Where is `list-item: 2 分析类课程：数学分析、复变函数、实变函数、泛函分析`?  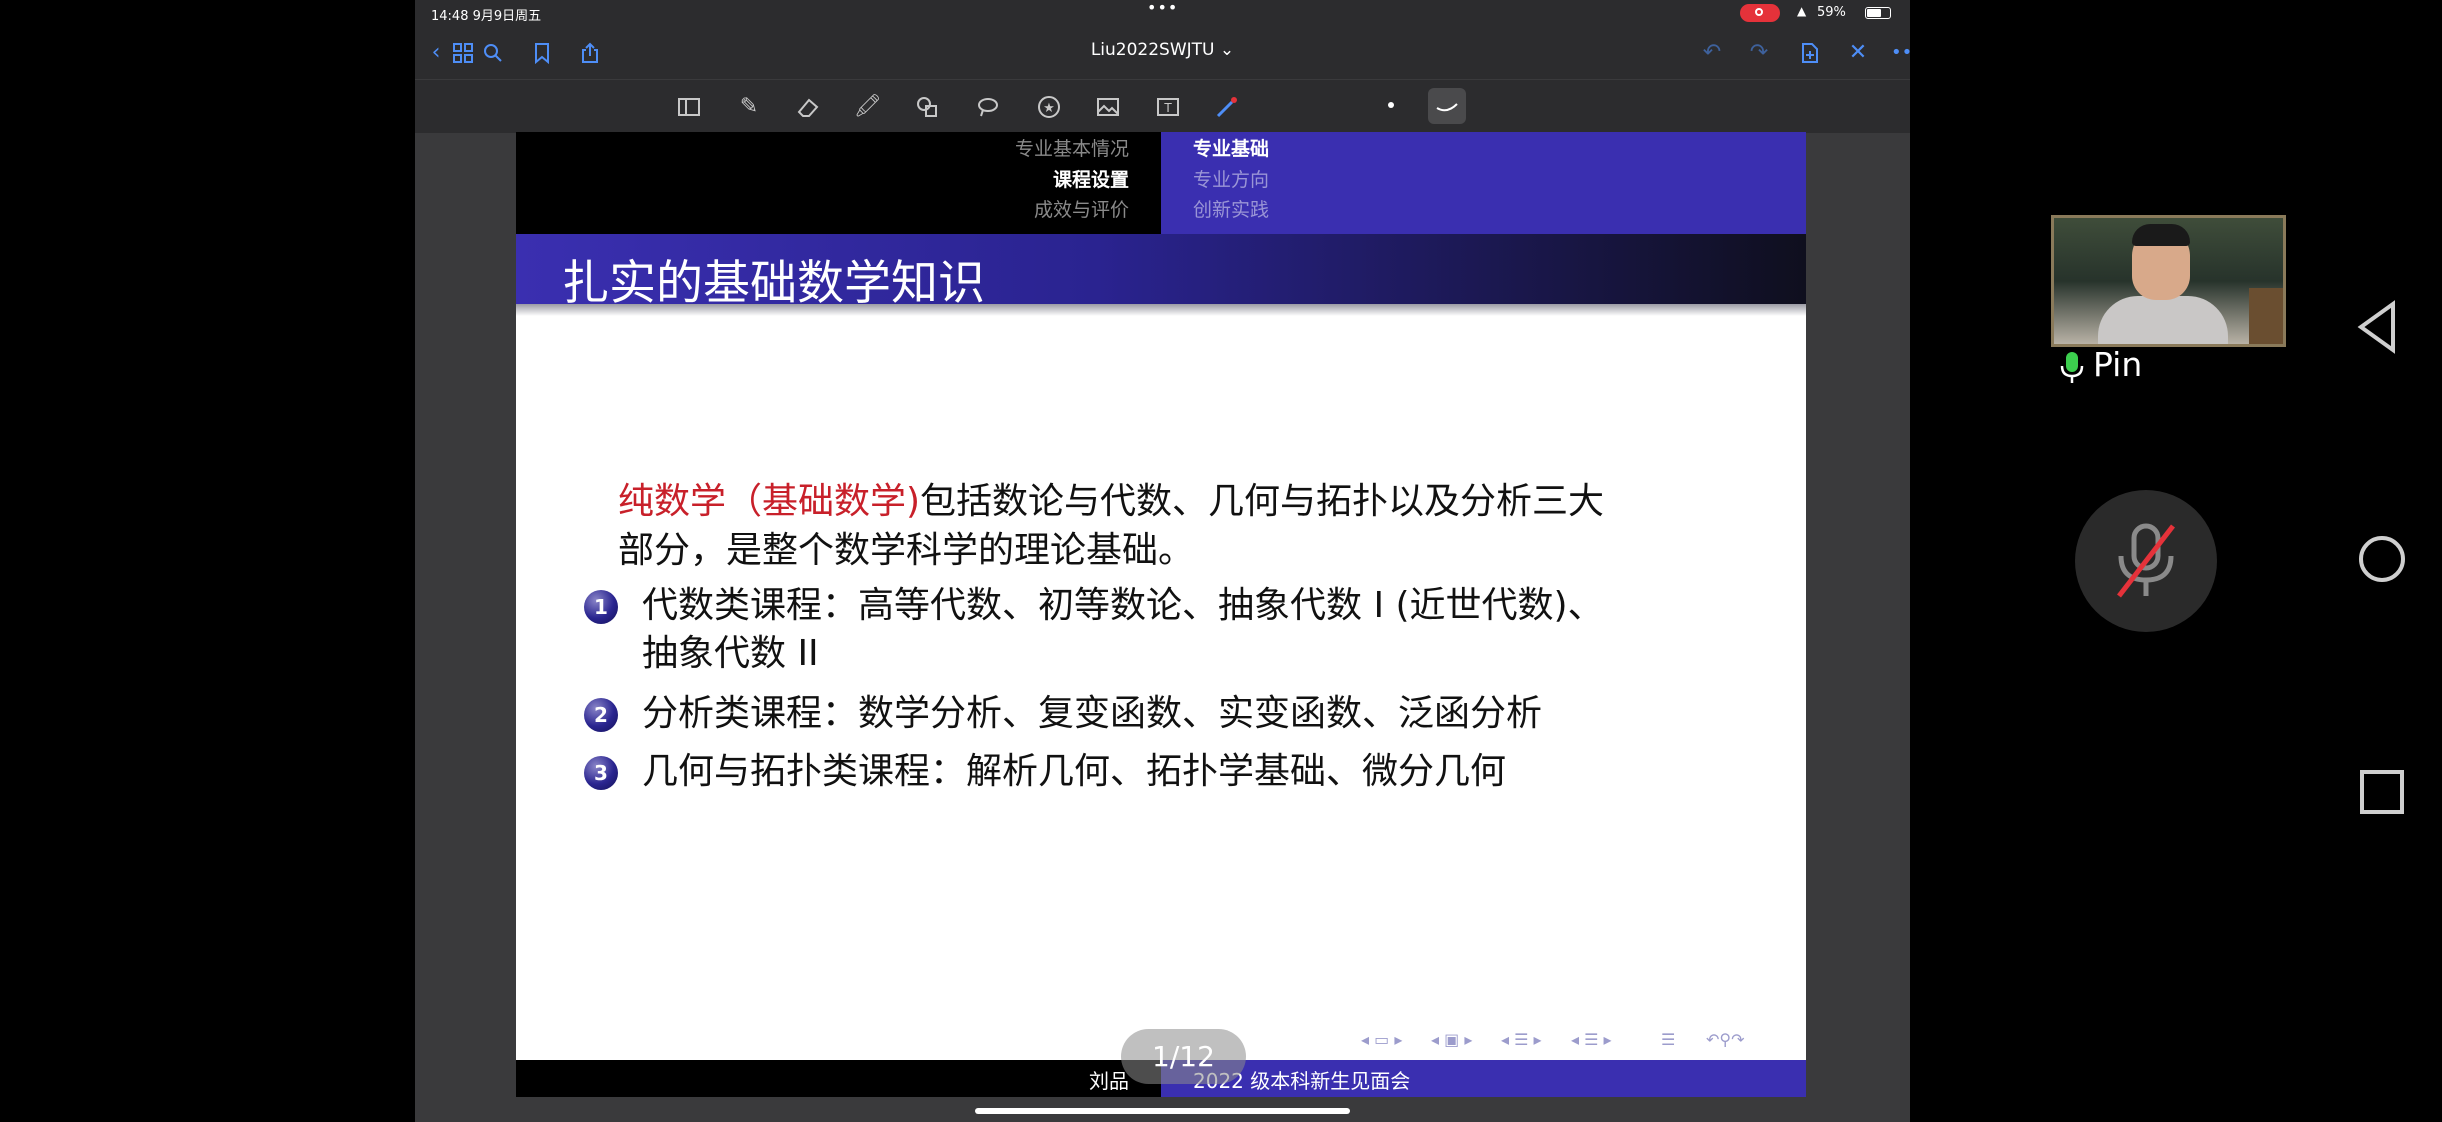
list-item: 2 分析类课程：数学分析、复变函数、实变函数、泛函分析 is located at coordinates (1163, 714).